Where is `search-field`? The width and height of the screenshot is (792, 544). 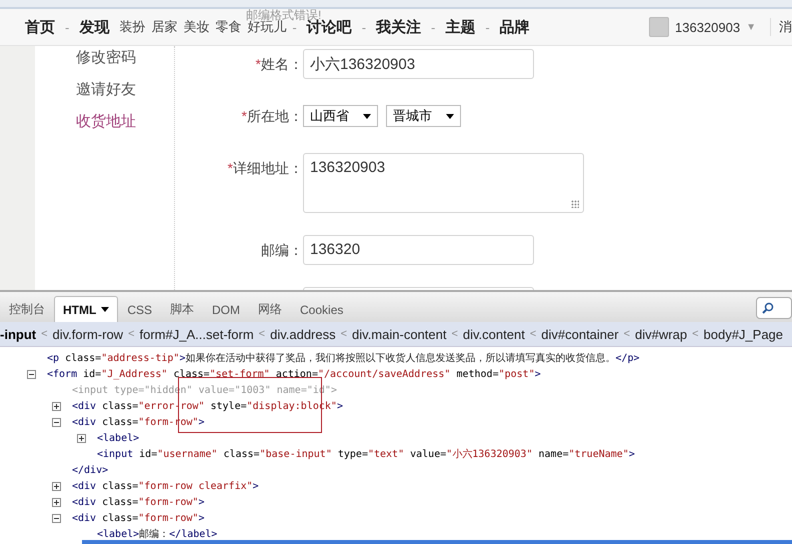 search-field is located at coordinates (774, 308).